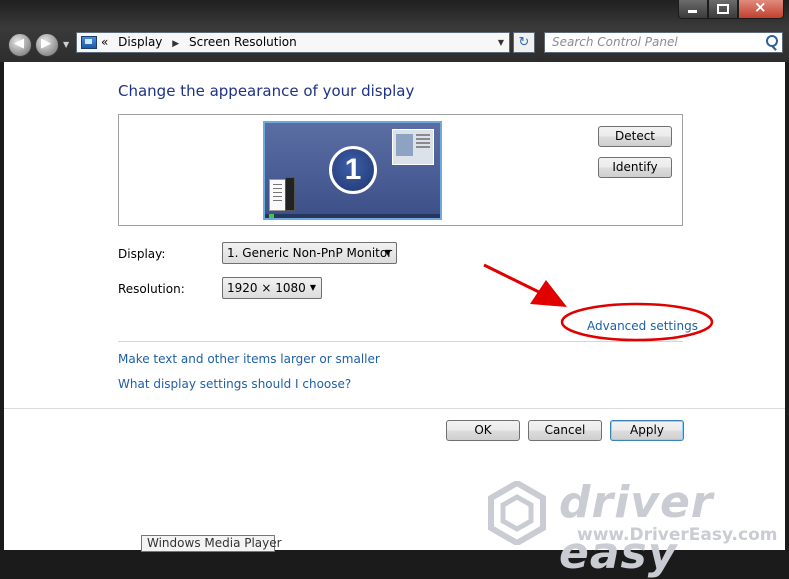 The width and height of the screenshot is (789, 579). I want to click on minimize-icon, so click(692, 11).